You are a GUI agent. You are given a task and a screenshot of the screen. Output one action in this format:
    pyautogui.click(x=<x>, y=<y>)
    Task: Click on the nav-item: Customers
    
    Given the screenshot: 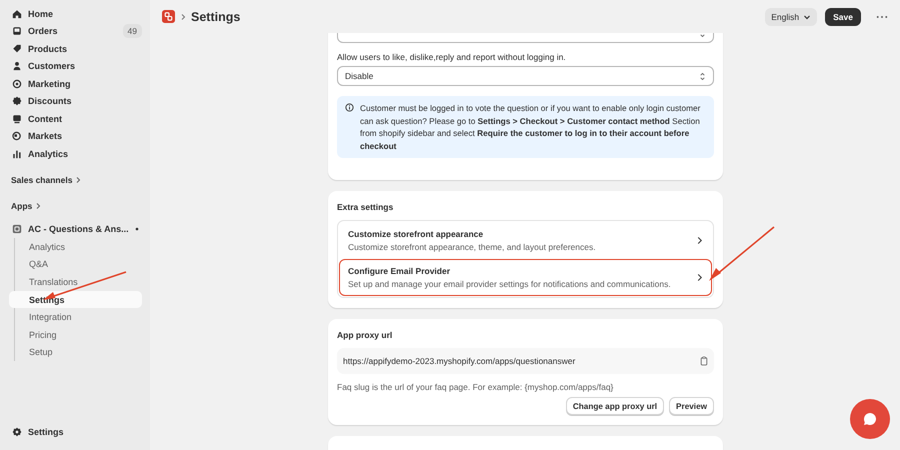 What is the action you would take?
    pyautogui.click(x=75, y=66)
    